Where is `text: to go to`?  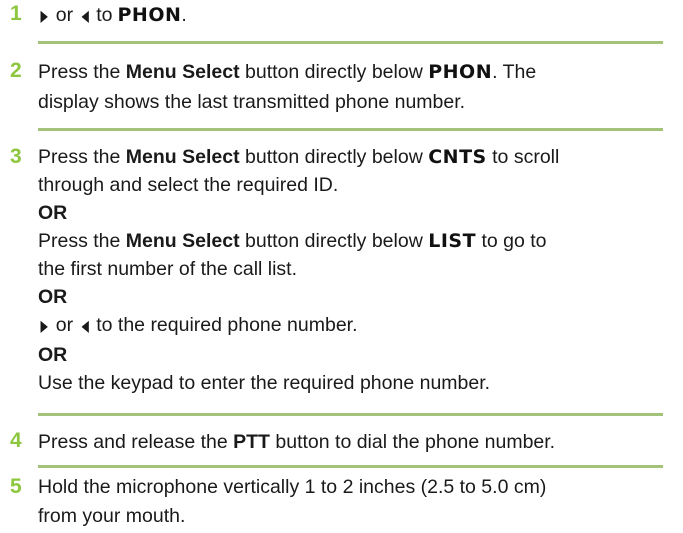 text: to go to is located at coordinates (514, 241).